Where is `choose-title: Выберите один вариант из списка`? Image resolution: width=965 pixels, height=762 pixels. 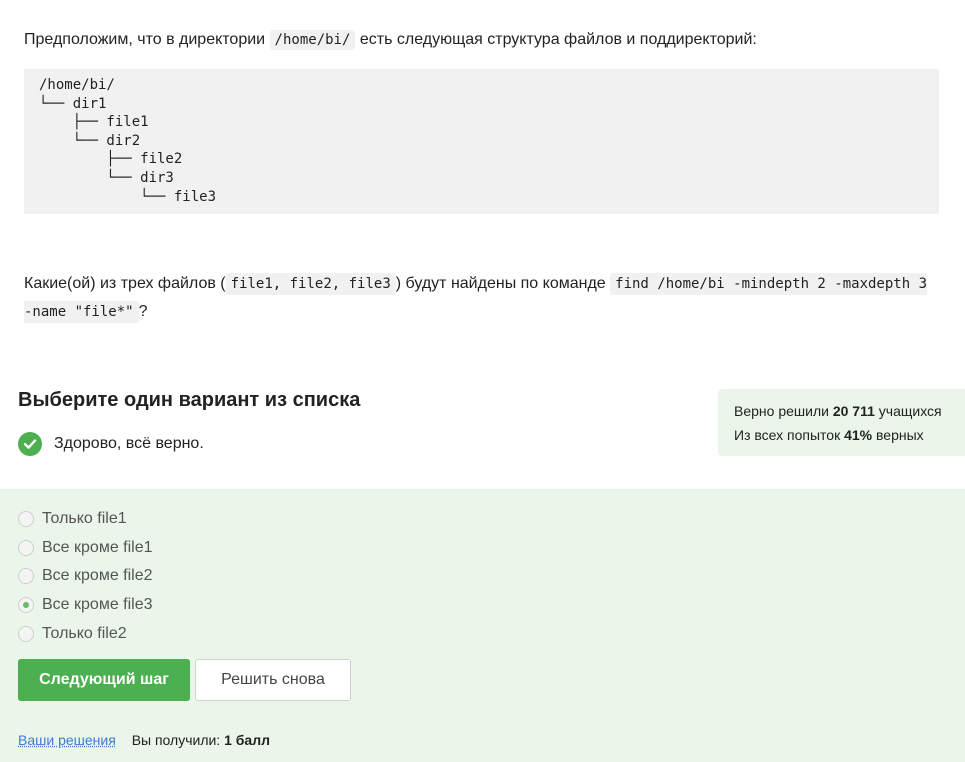 choose-title: Выберите один вариант из списка is located at coordinates (189, 400).